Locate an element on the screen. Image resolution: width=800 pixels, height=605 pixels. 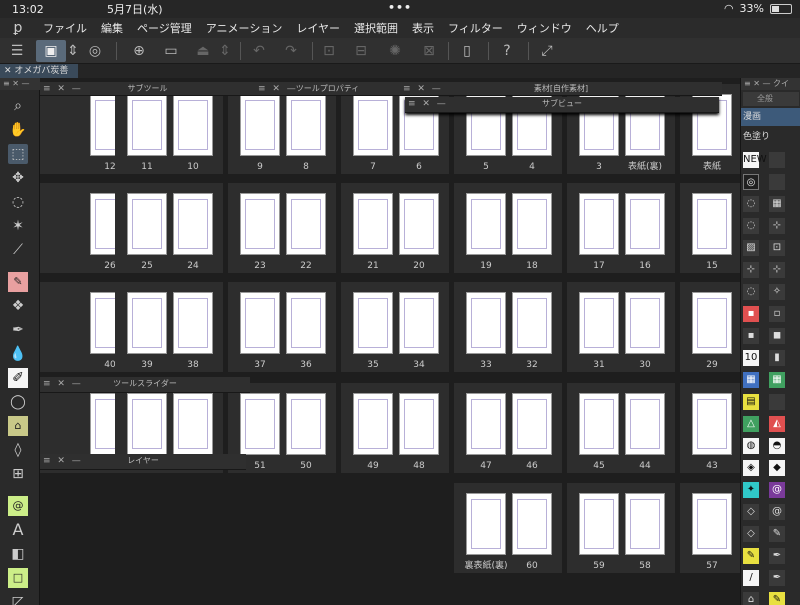
material-icon: ▨ is located at coordinates (751, 248).